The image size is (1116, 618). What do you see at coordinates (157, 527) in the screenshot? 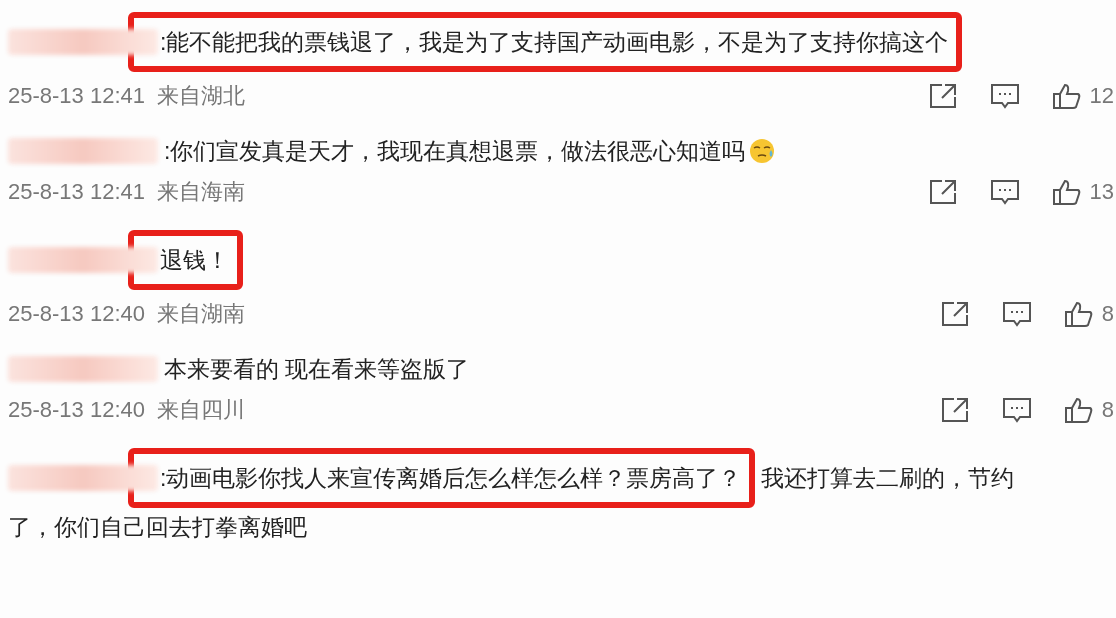
I see `comment-text: 了，你们自己回去打拳离婚吧` at bounding box center [157, 527].